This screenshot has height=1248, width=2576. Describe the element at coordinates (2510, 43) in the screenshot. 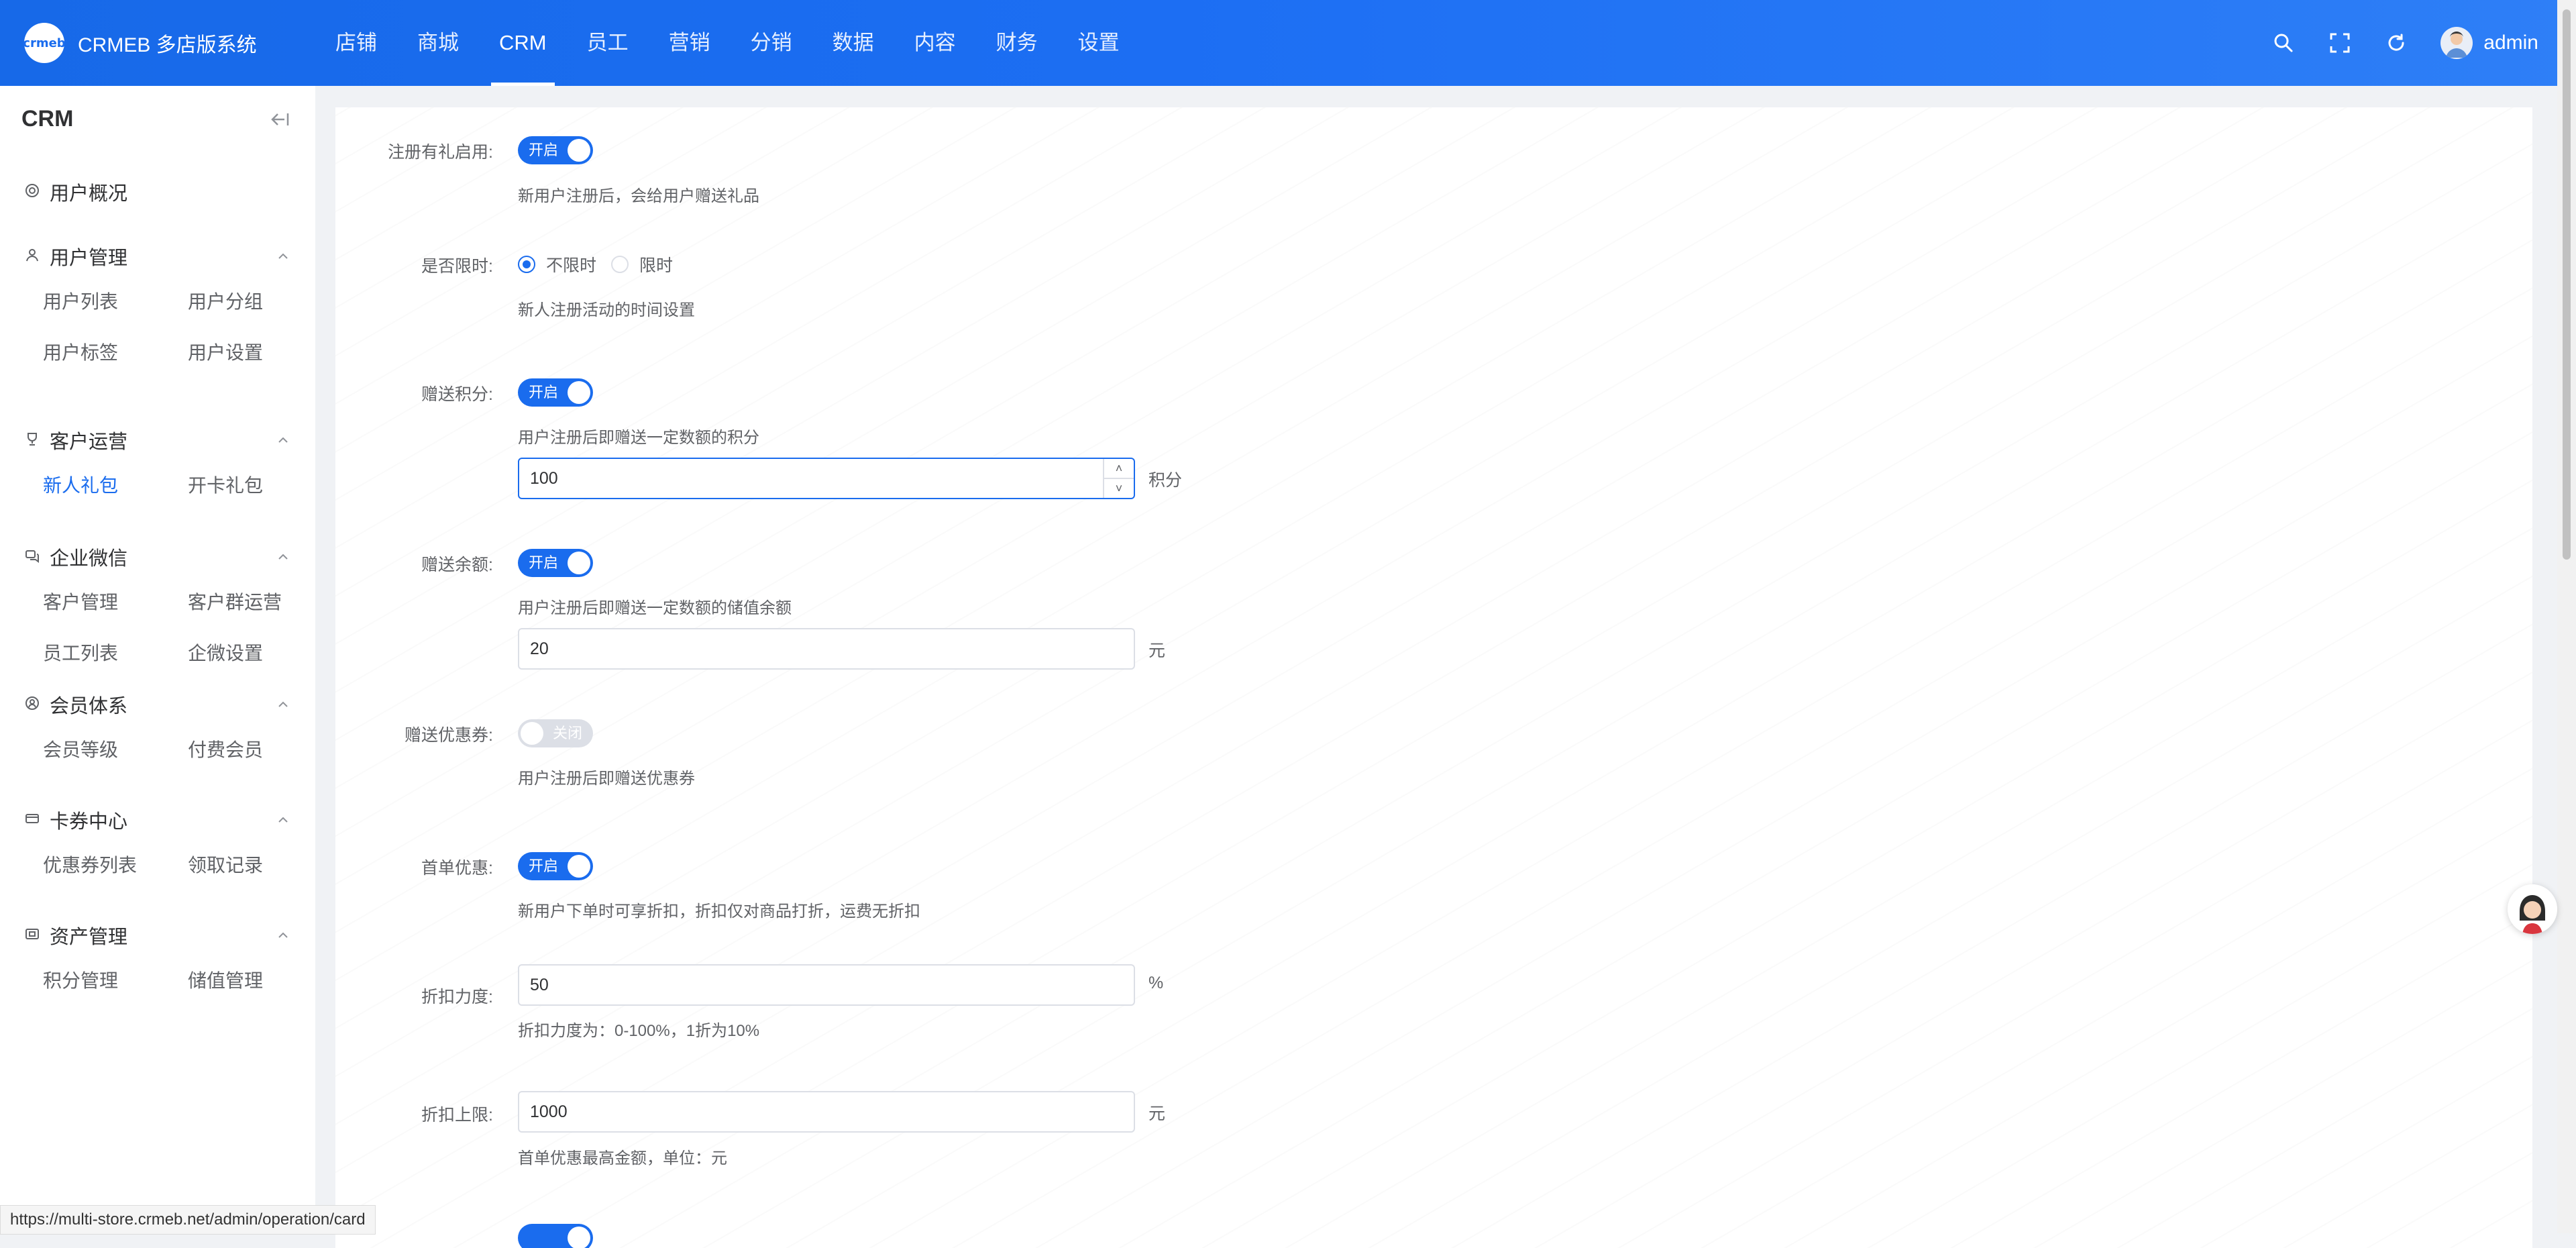

I see `username: admin` at that location.